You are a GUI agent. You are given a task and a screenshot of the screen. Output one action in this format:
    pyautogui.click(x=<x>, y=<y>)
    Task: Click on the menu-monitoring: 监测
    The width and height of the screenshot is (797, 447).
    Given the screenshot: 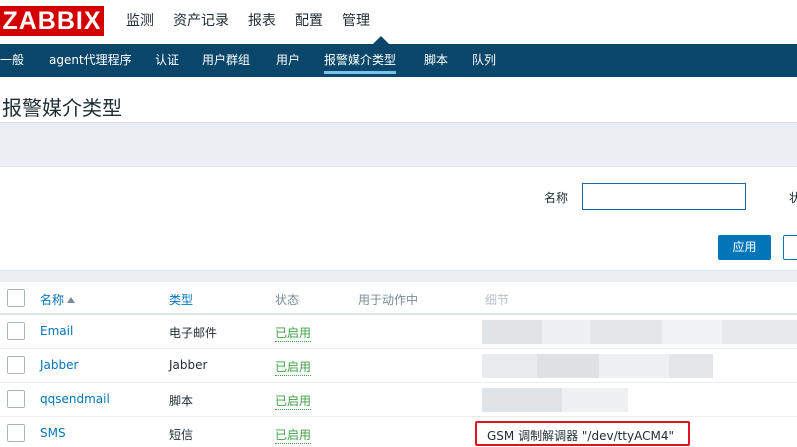 What is the action you would take?
    pyautogui.click(x=140, y=22)
    